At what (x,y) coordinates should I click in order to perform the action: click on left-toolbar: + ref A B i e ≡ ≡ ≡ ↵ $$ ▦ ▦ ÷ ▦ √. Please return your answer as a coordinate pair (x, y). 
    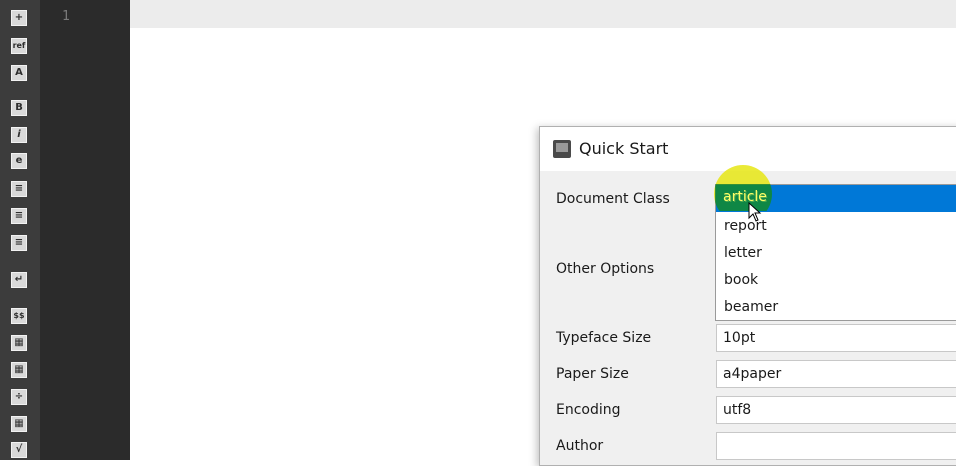
    Looking at the image, I should click on (20, 230).